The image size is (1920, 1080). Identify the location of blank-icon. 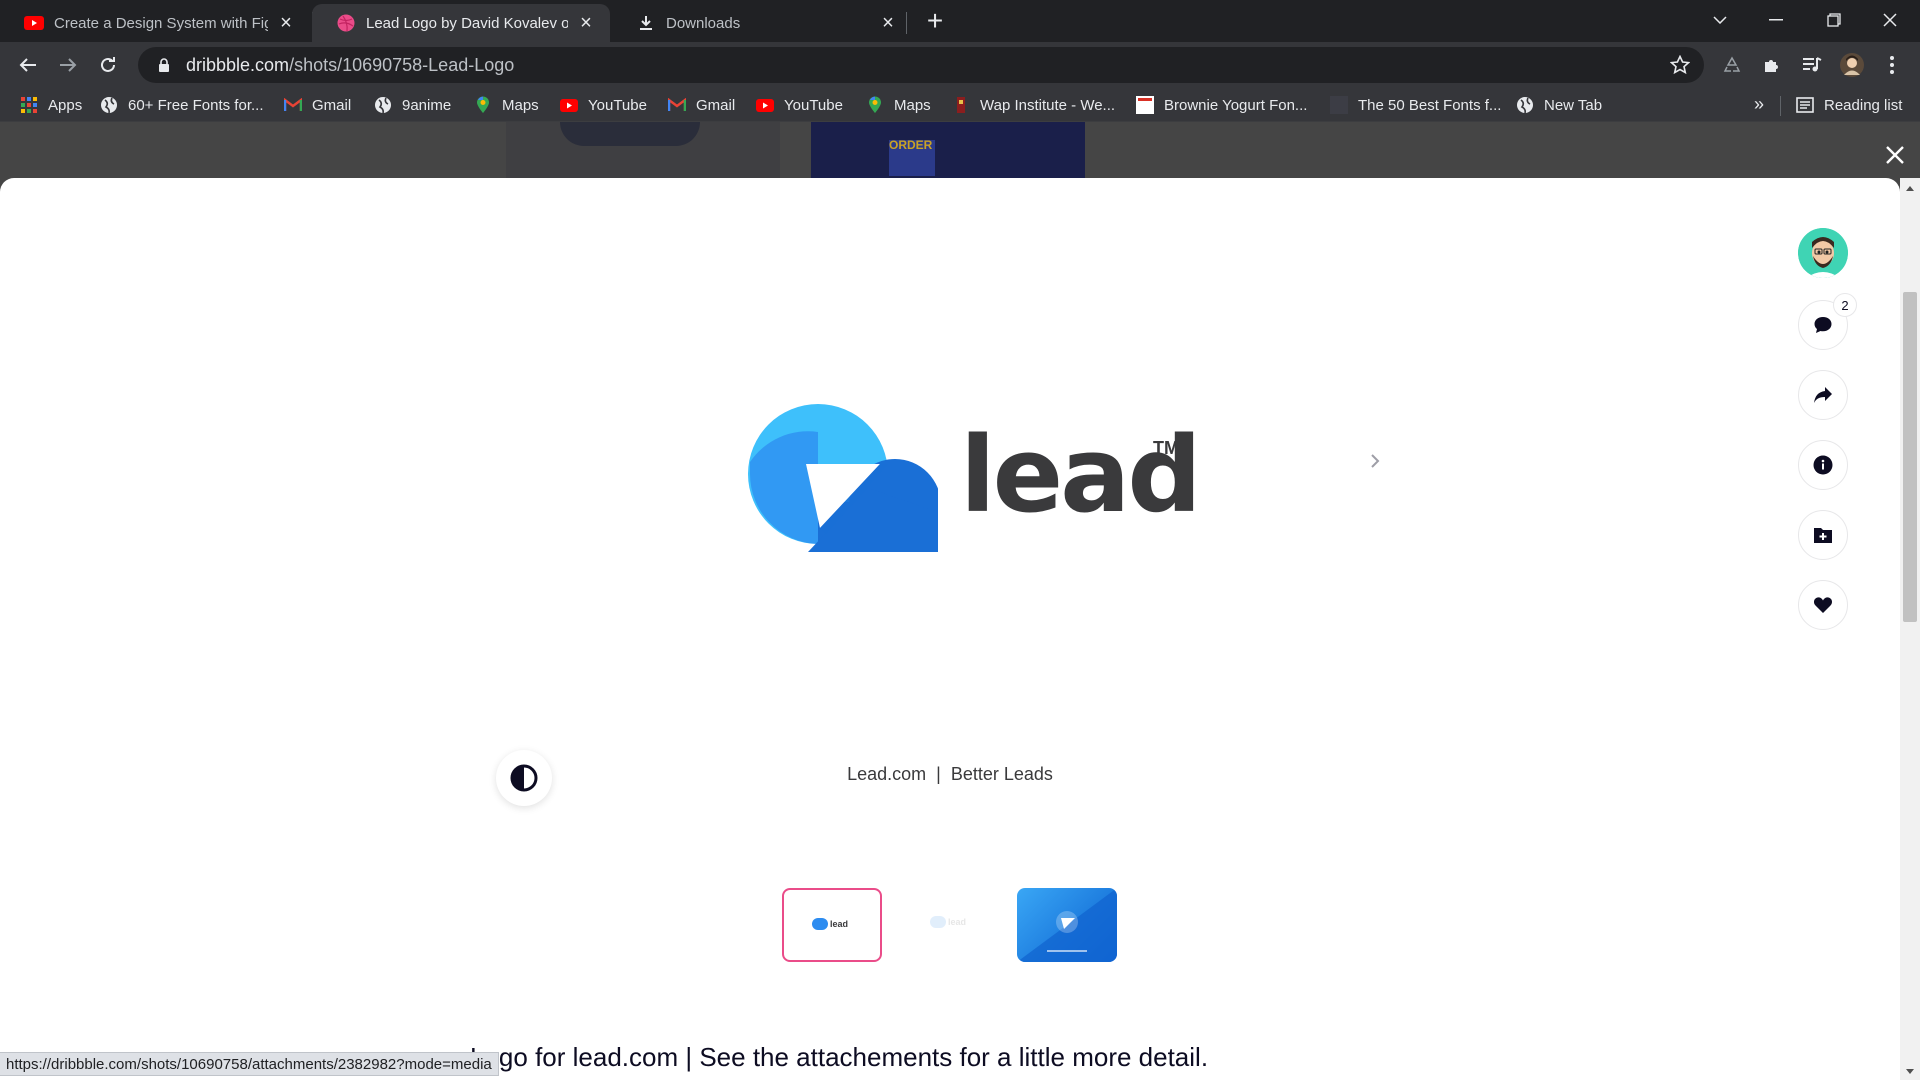
(1339, 105).